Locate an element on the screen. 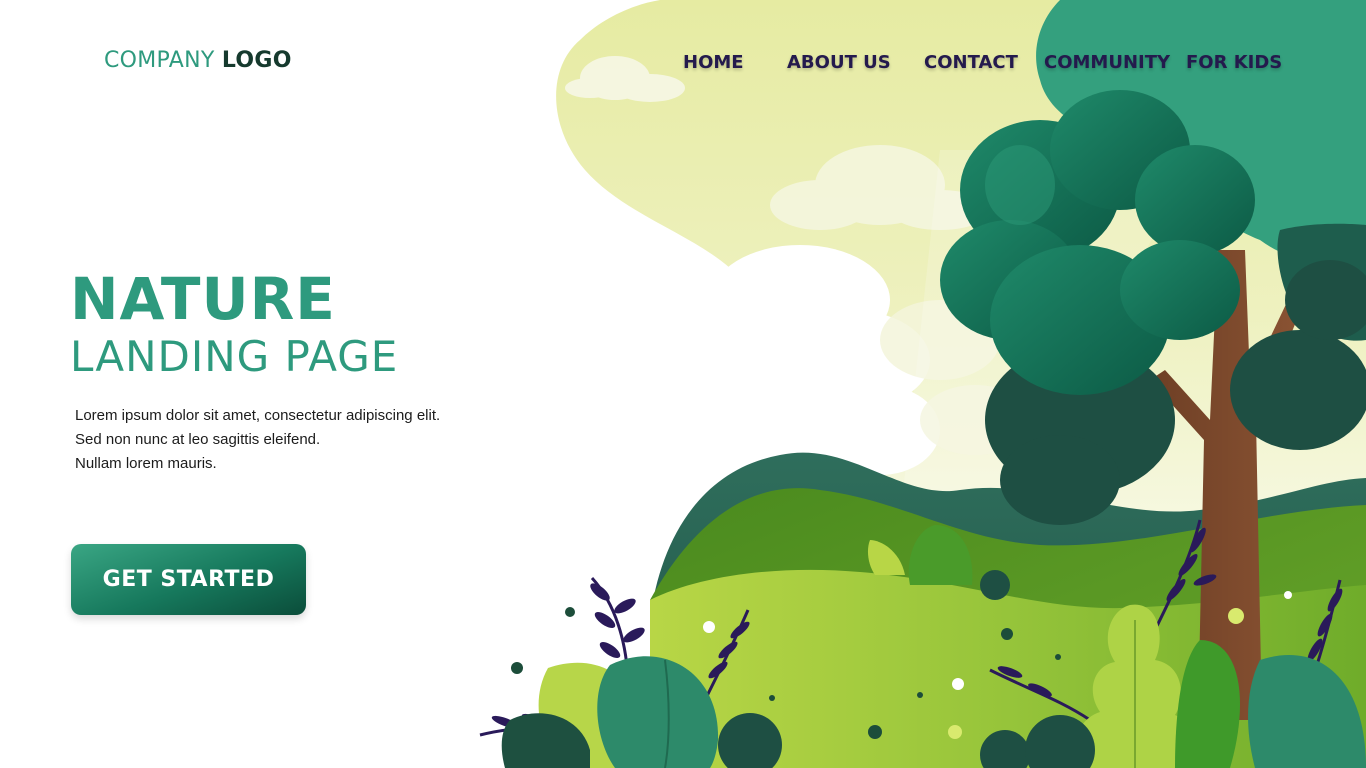 The height and width of the screenshot is (768, 1366). nav-about-us: ABOUT US is located at coordinates (839, 62).